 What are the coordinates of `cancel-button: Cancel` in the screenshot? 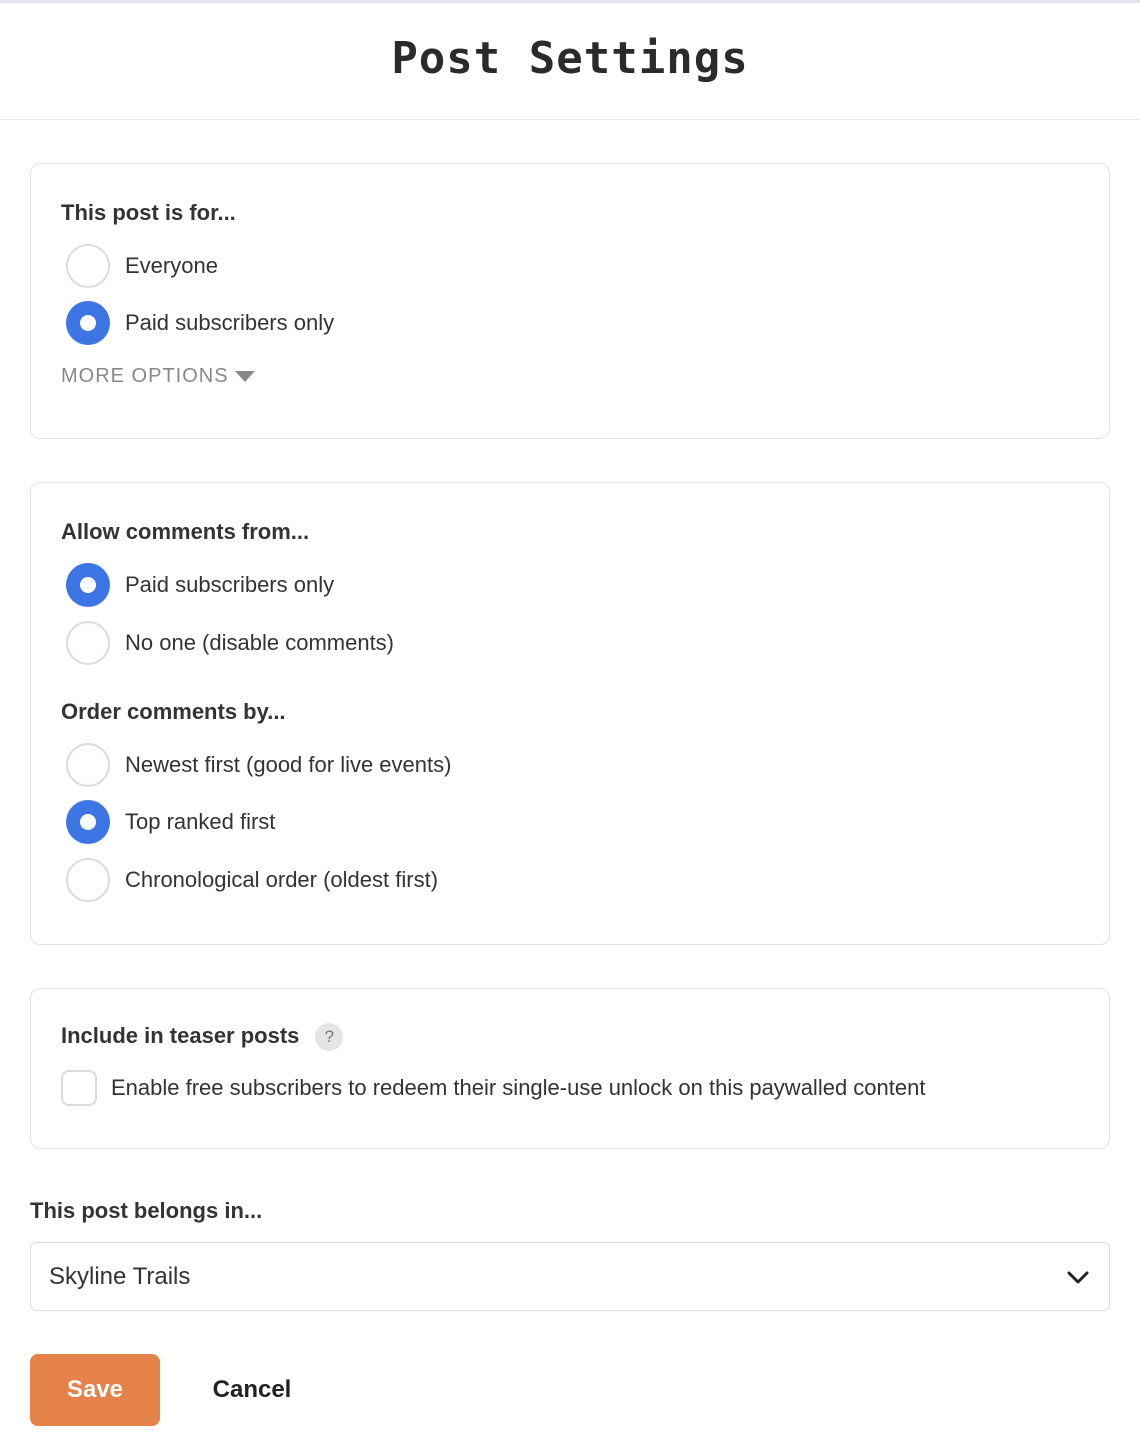 It's located at (252, 1390).